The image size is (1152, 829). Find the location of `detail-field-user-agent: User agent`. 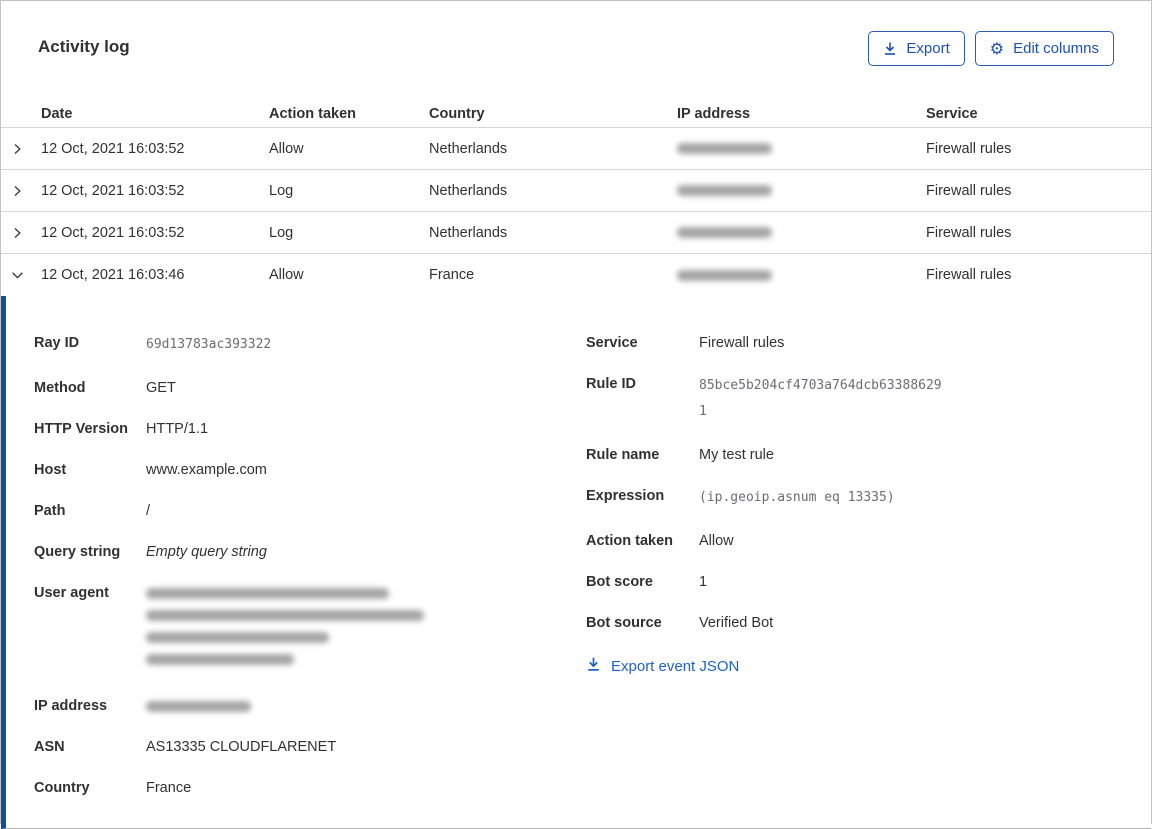

detail-field-user-agent: User agent is located at coordinates (310, 629).